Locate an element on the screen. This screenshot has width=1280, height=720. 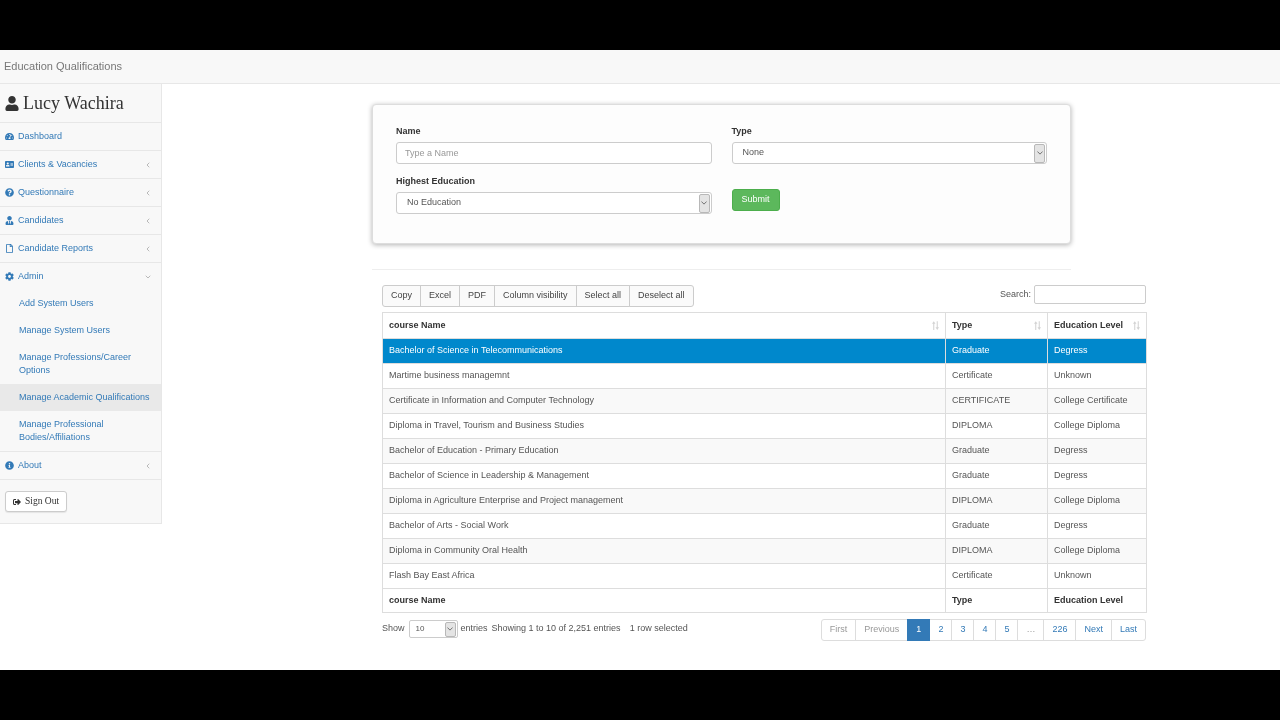
nav-item: About is located at coordinates (80, 465).